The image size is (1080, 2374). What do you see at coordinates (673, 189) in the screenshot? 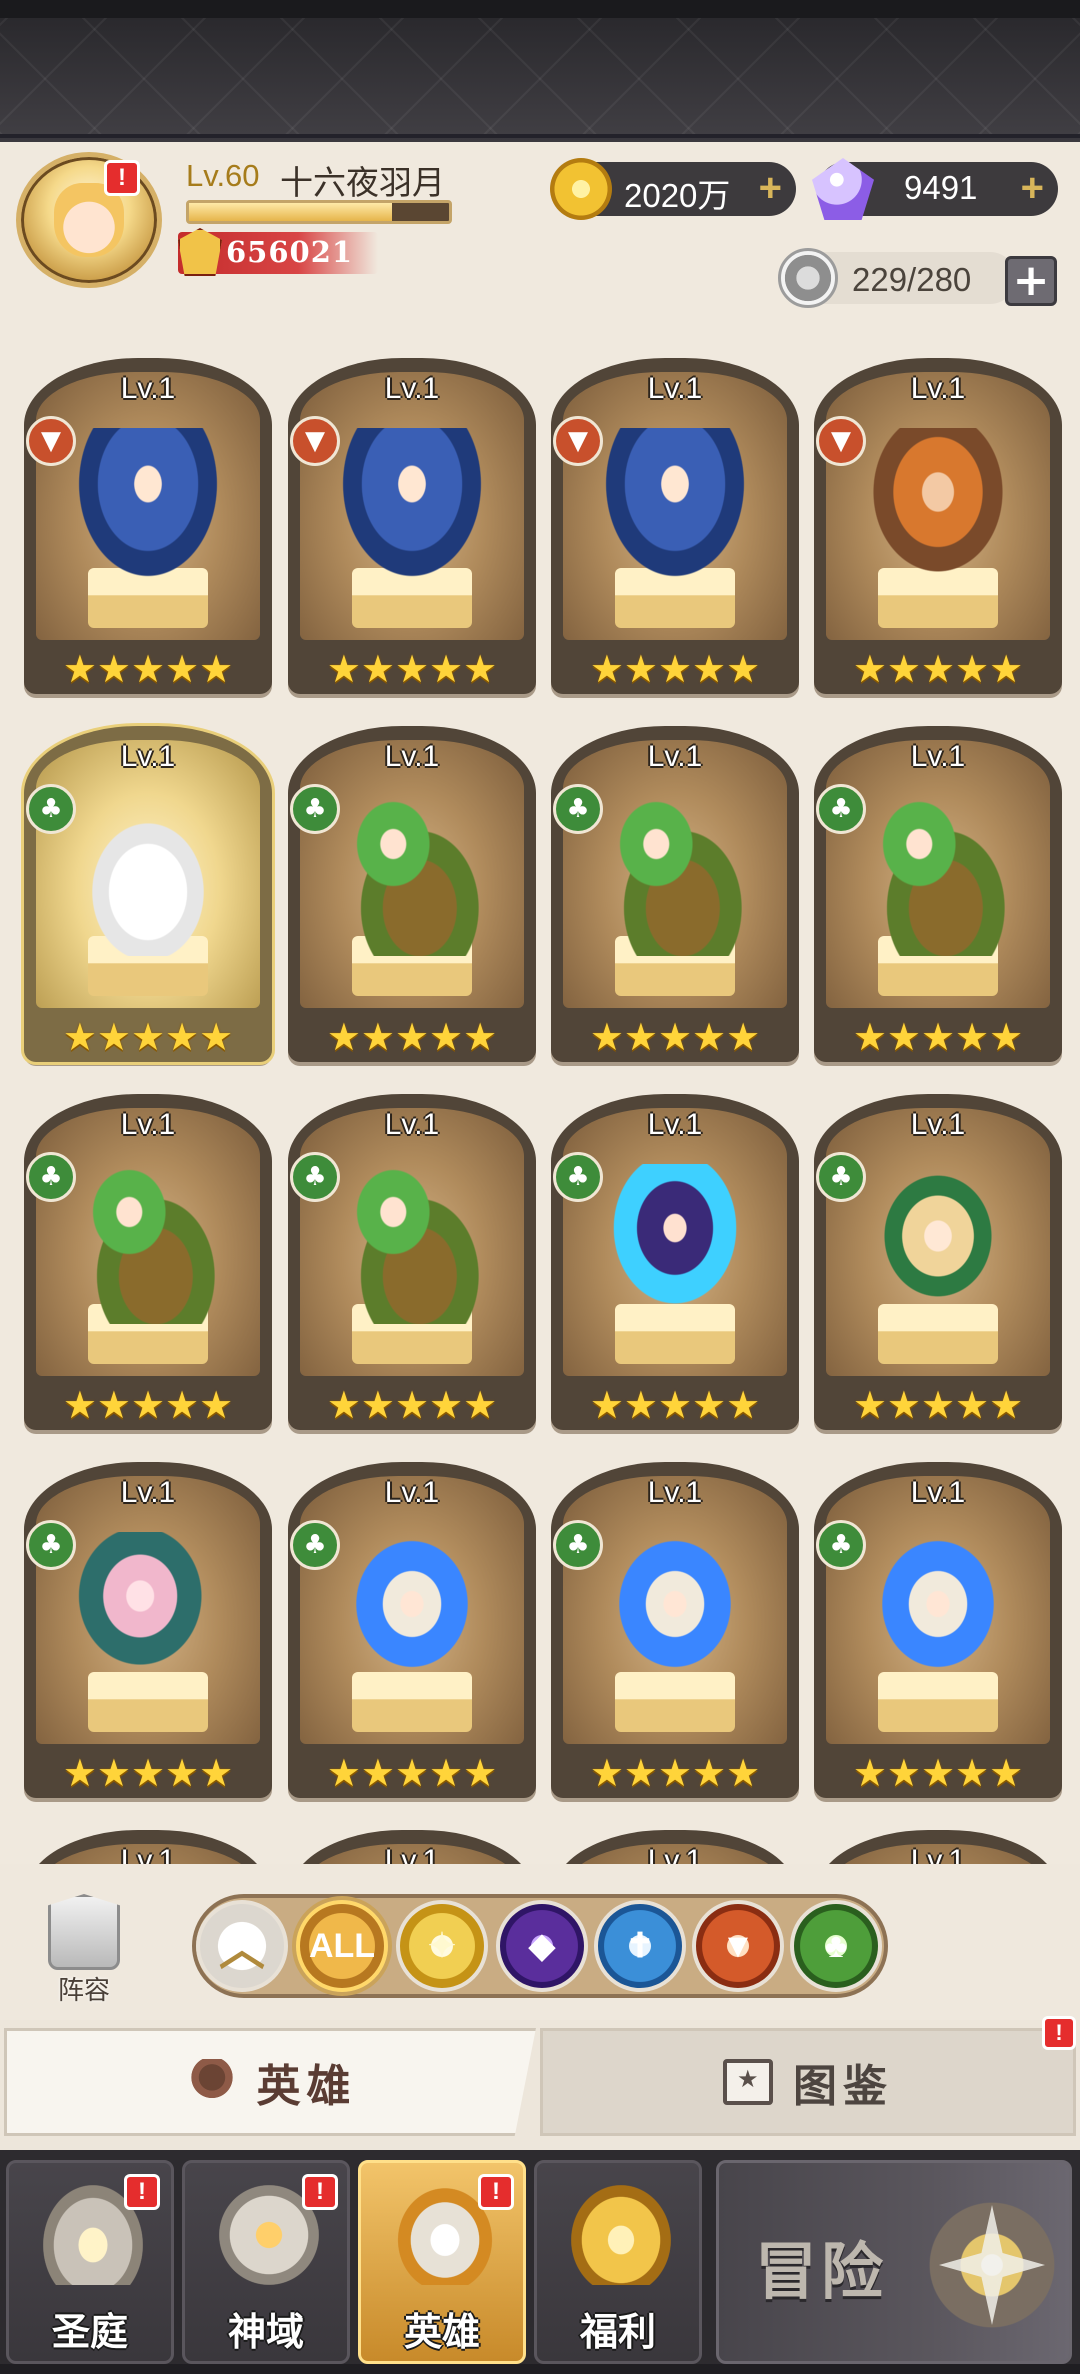
I see `gold-resource: 2020万 +` at bounding box center [673, 189].